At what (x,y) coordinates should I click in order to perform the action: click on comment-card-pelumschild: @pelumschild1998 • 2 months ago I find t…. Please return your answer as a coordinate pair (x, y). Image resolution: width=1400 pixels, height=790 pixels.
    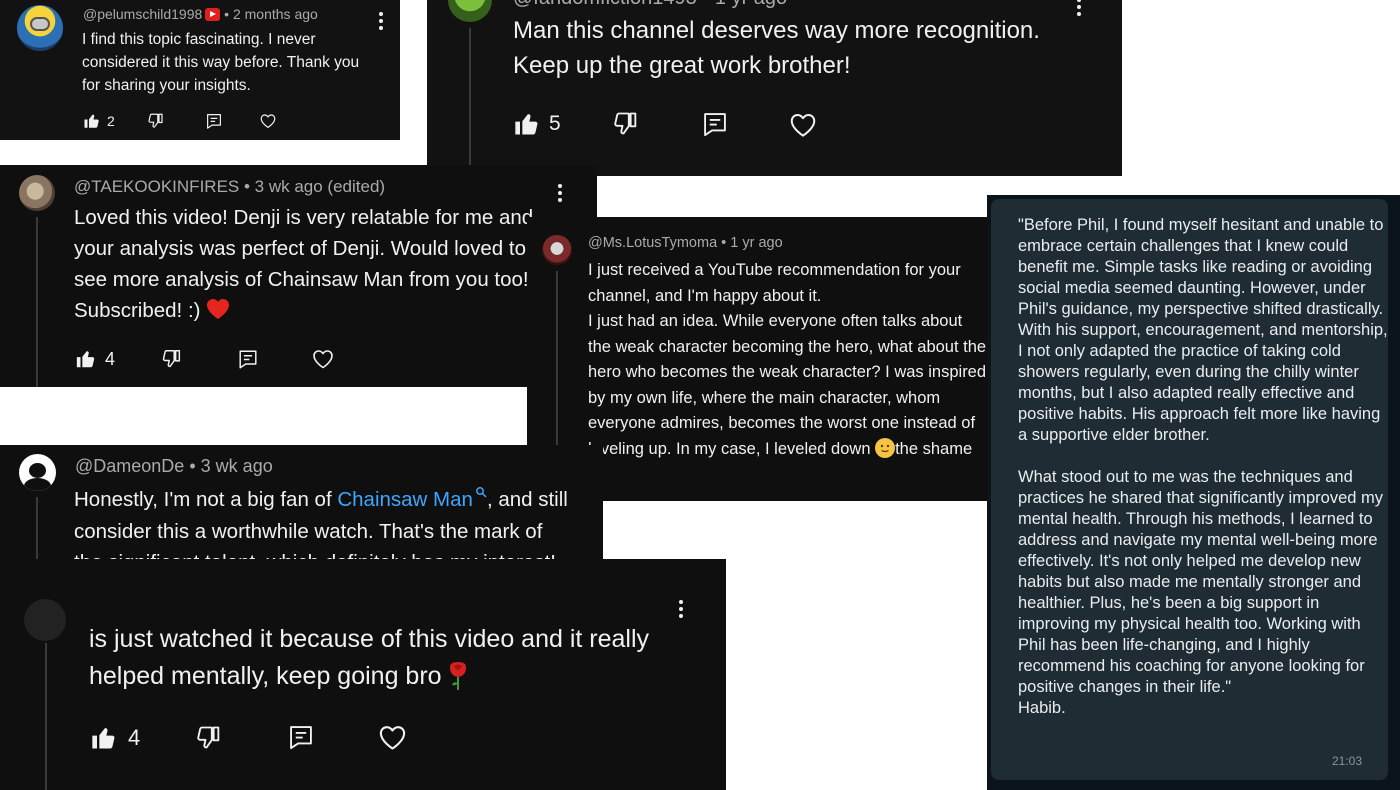
    Looking at the image, I should click on (200, 70).